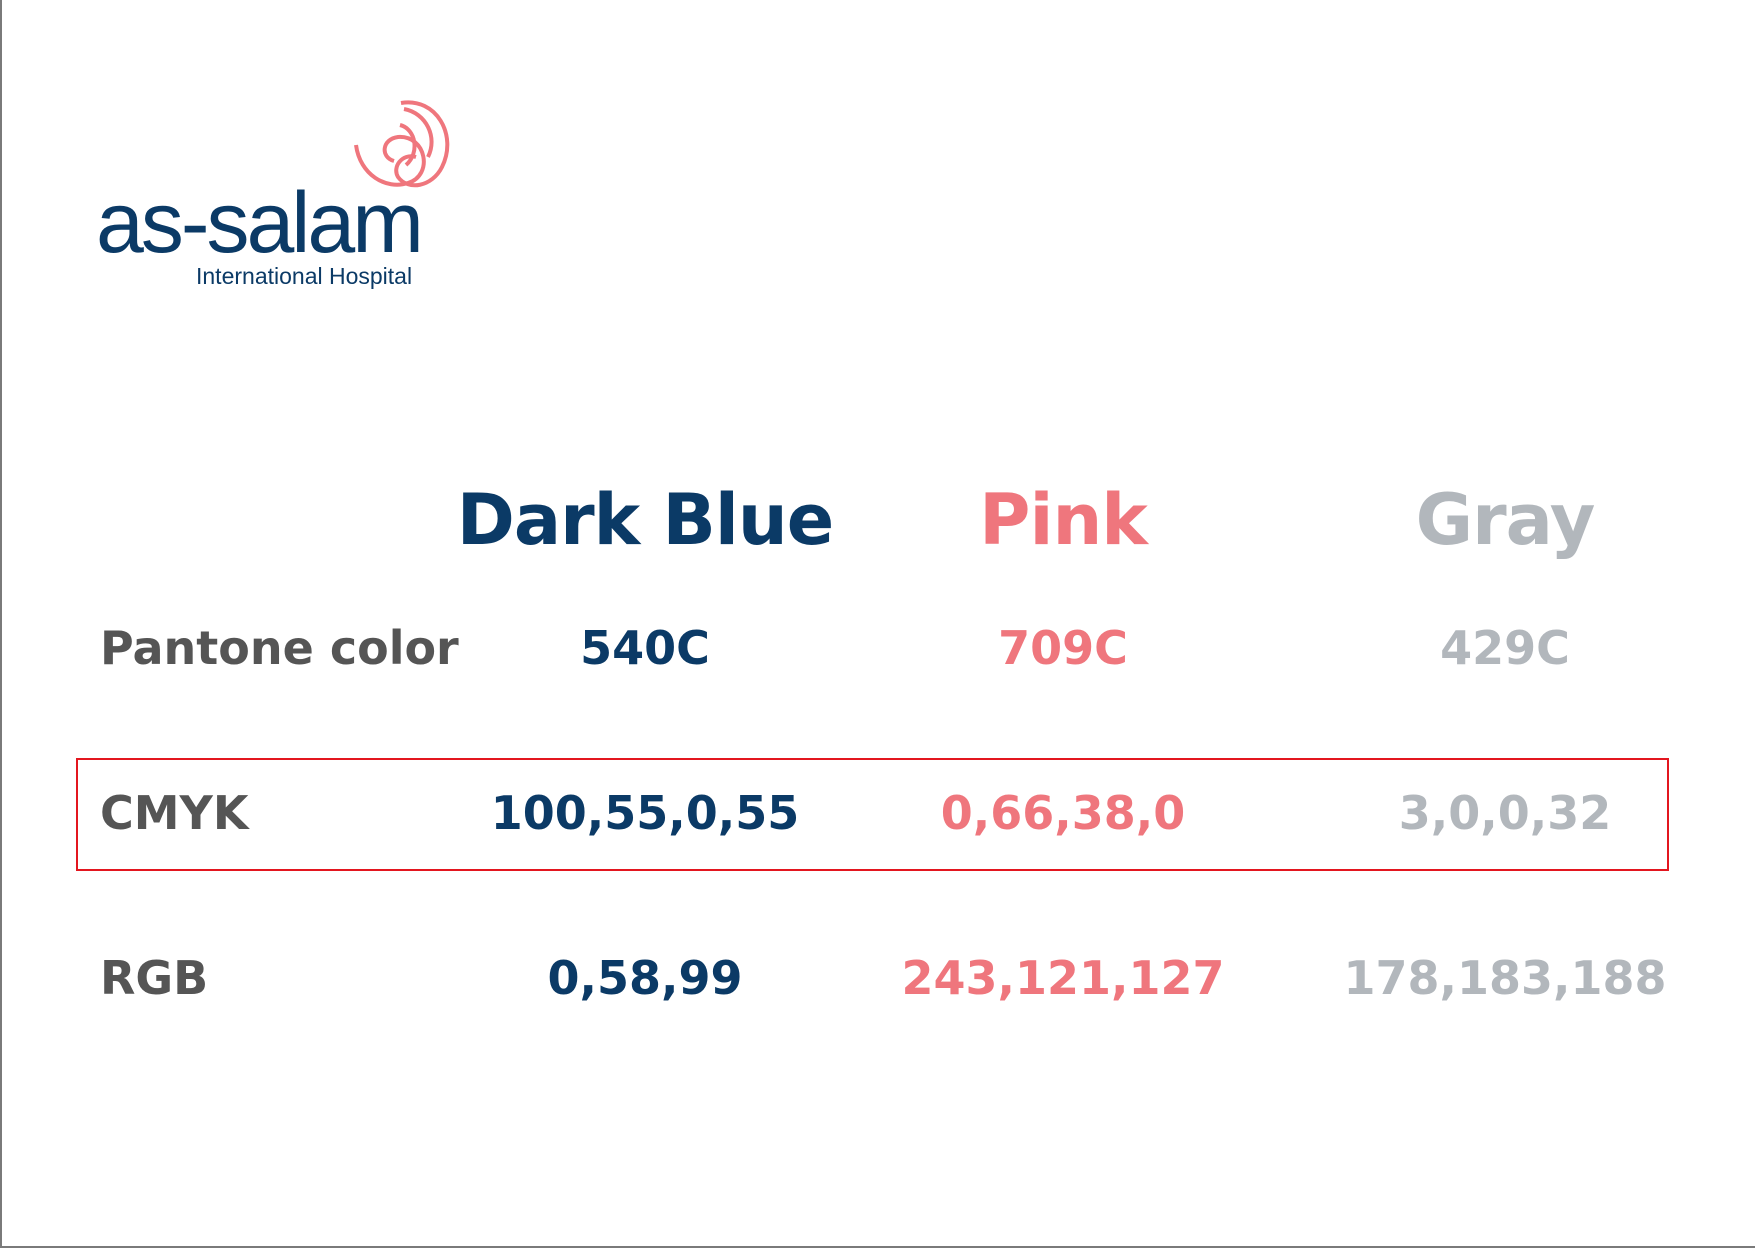 The image size is (1755, 1248). Describe the element at coordinates (154, 978) in the screenshot. I see `row-label-rgb: RGB` at that location.